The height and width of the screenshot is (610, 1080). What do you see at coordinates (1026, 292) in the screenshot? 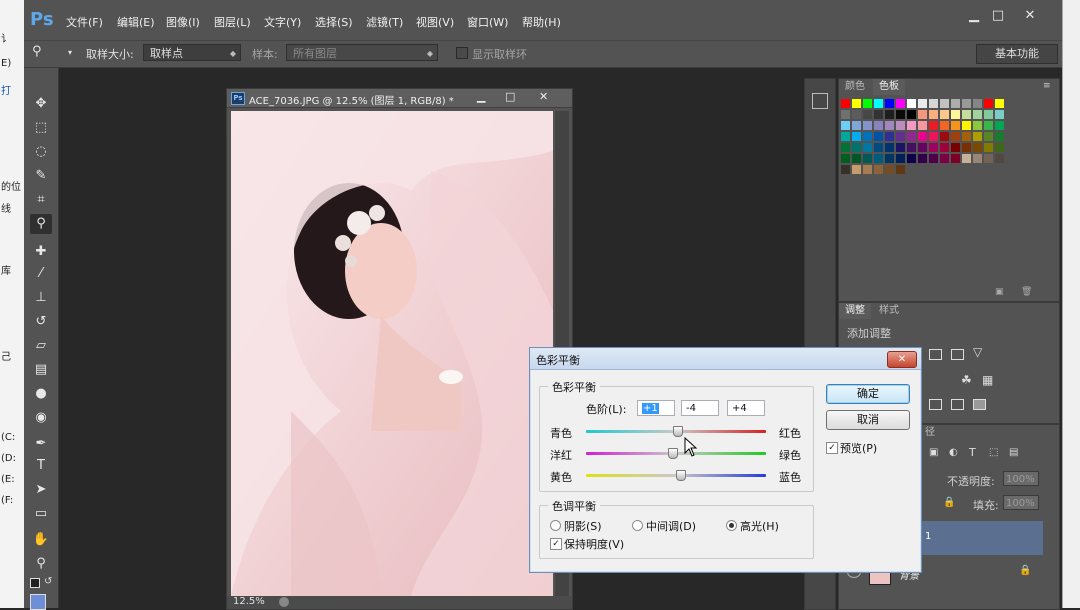
I see `delete-swatch-icon: 🗑` at bounding box center [1026, 292].